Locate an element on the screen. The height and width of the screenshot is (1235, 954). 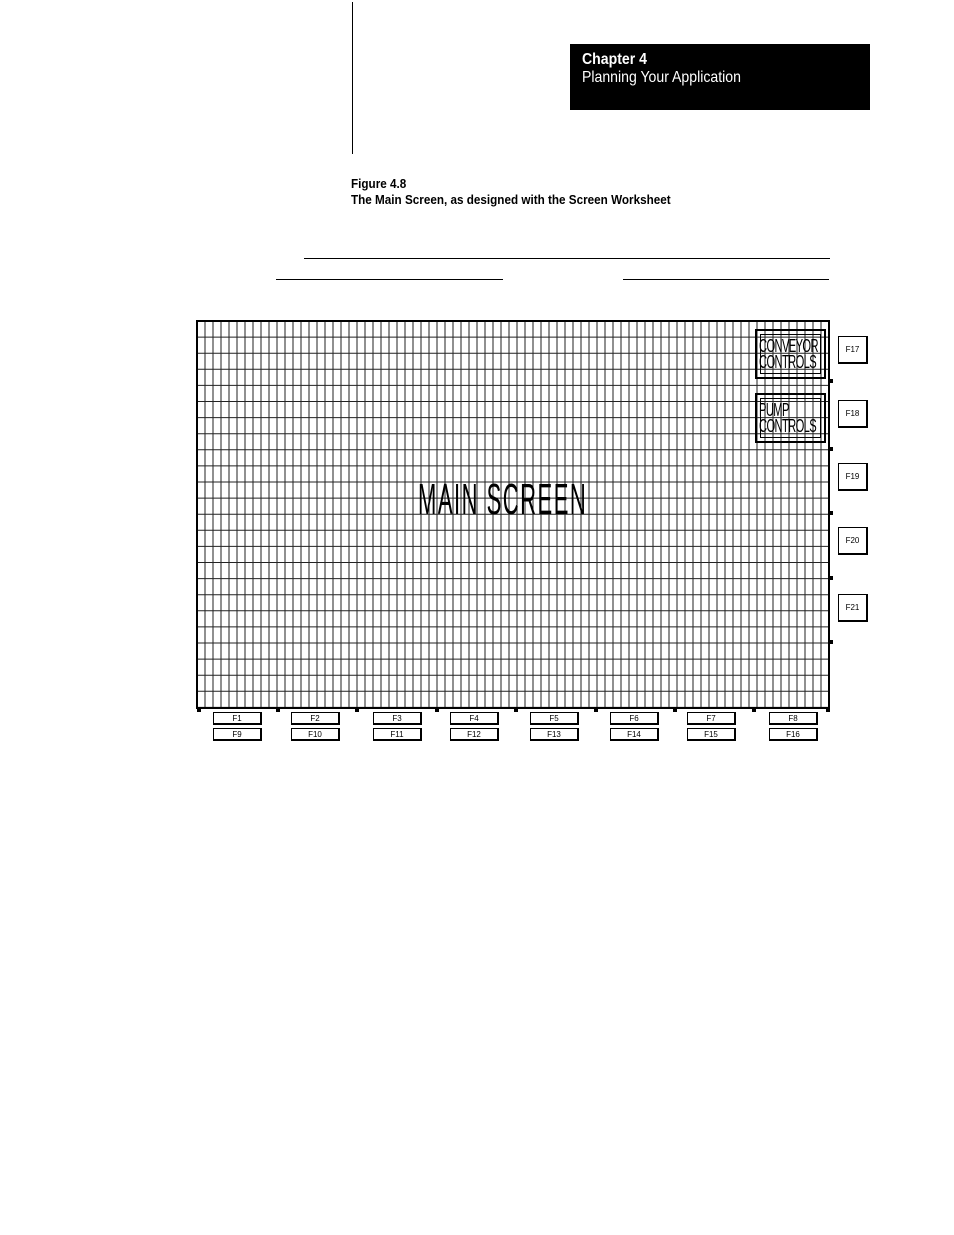
button-label: PUMP CONTROLS is located at coordinates (788, 418).